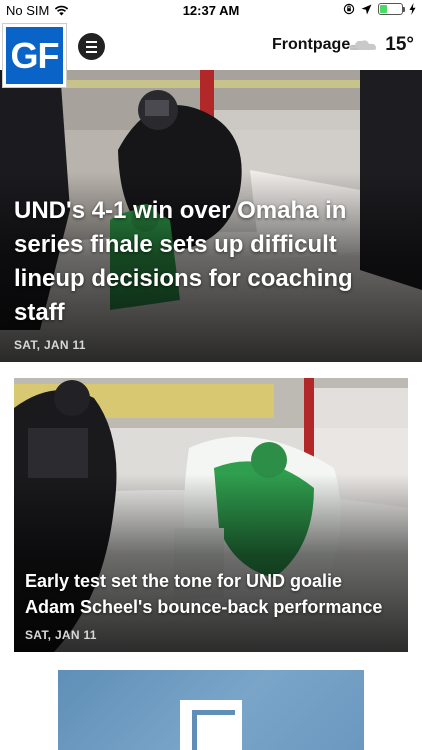 Image resolution: width=422 pixels, height=750 pixels. I want to click on battery-level, so click(384, 9).